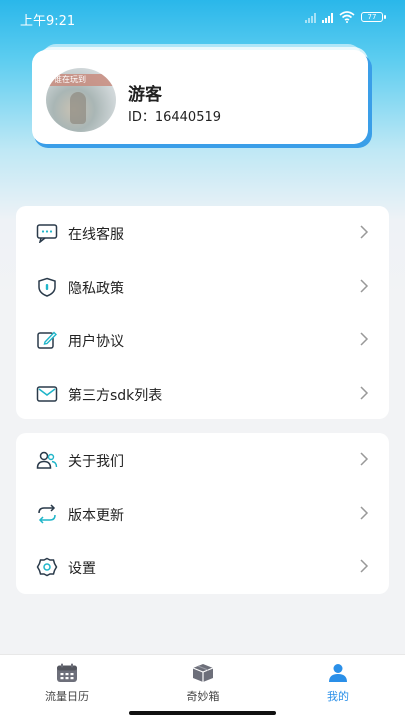  I want to click on menu-item-label: 隐私政策, so click(96, 288).